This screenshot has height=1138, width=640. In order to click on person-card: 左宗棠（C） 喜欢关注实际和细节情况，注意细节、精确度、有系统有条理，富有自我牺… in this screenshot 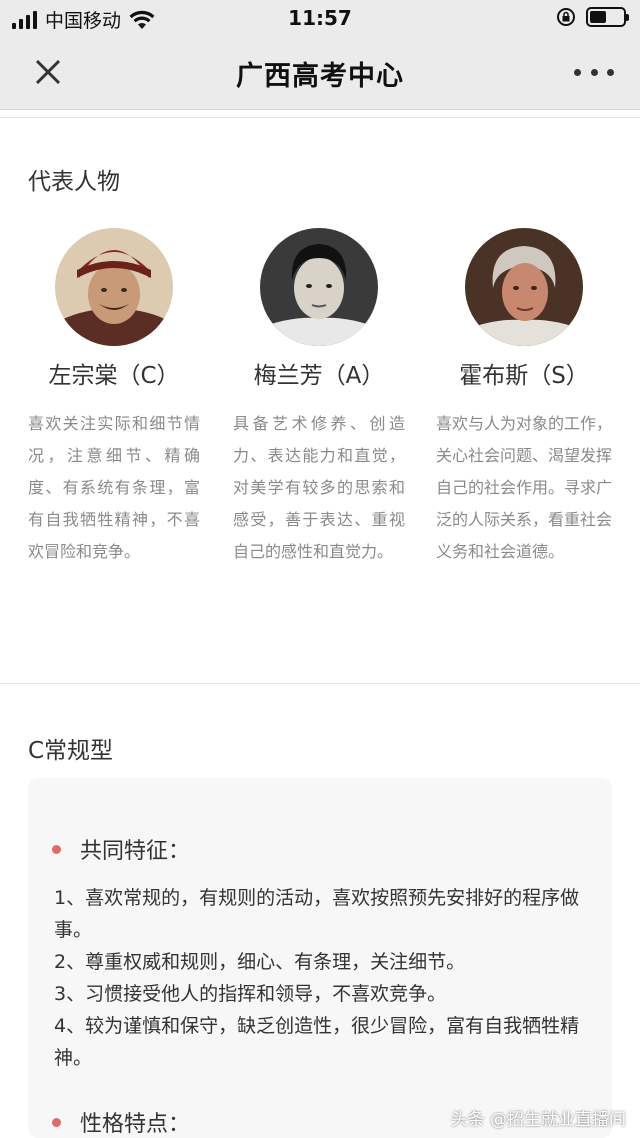, I will do `click(114, 398)`.